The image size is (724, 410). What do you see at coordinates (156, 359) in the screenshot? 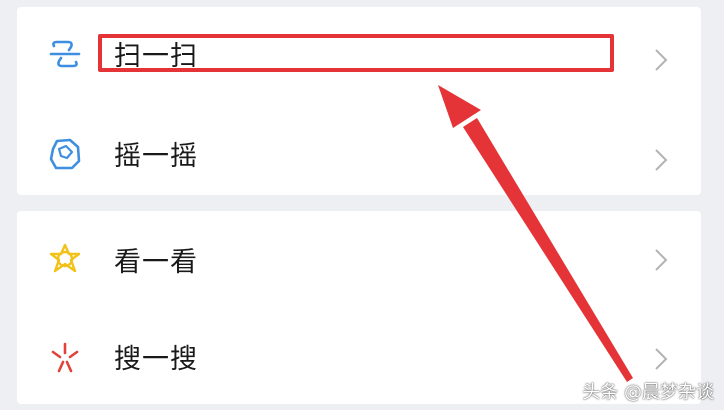
I see `menu-item-label: 搜一搜` at bounding box center [156, 359].